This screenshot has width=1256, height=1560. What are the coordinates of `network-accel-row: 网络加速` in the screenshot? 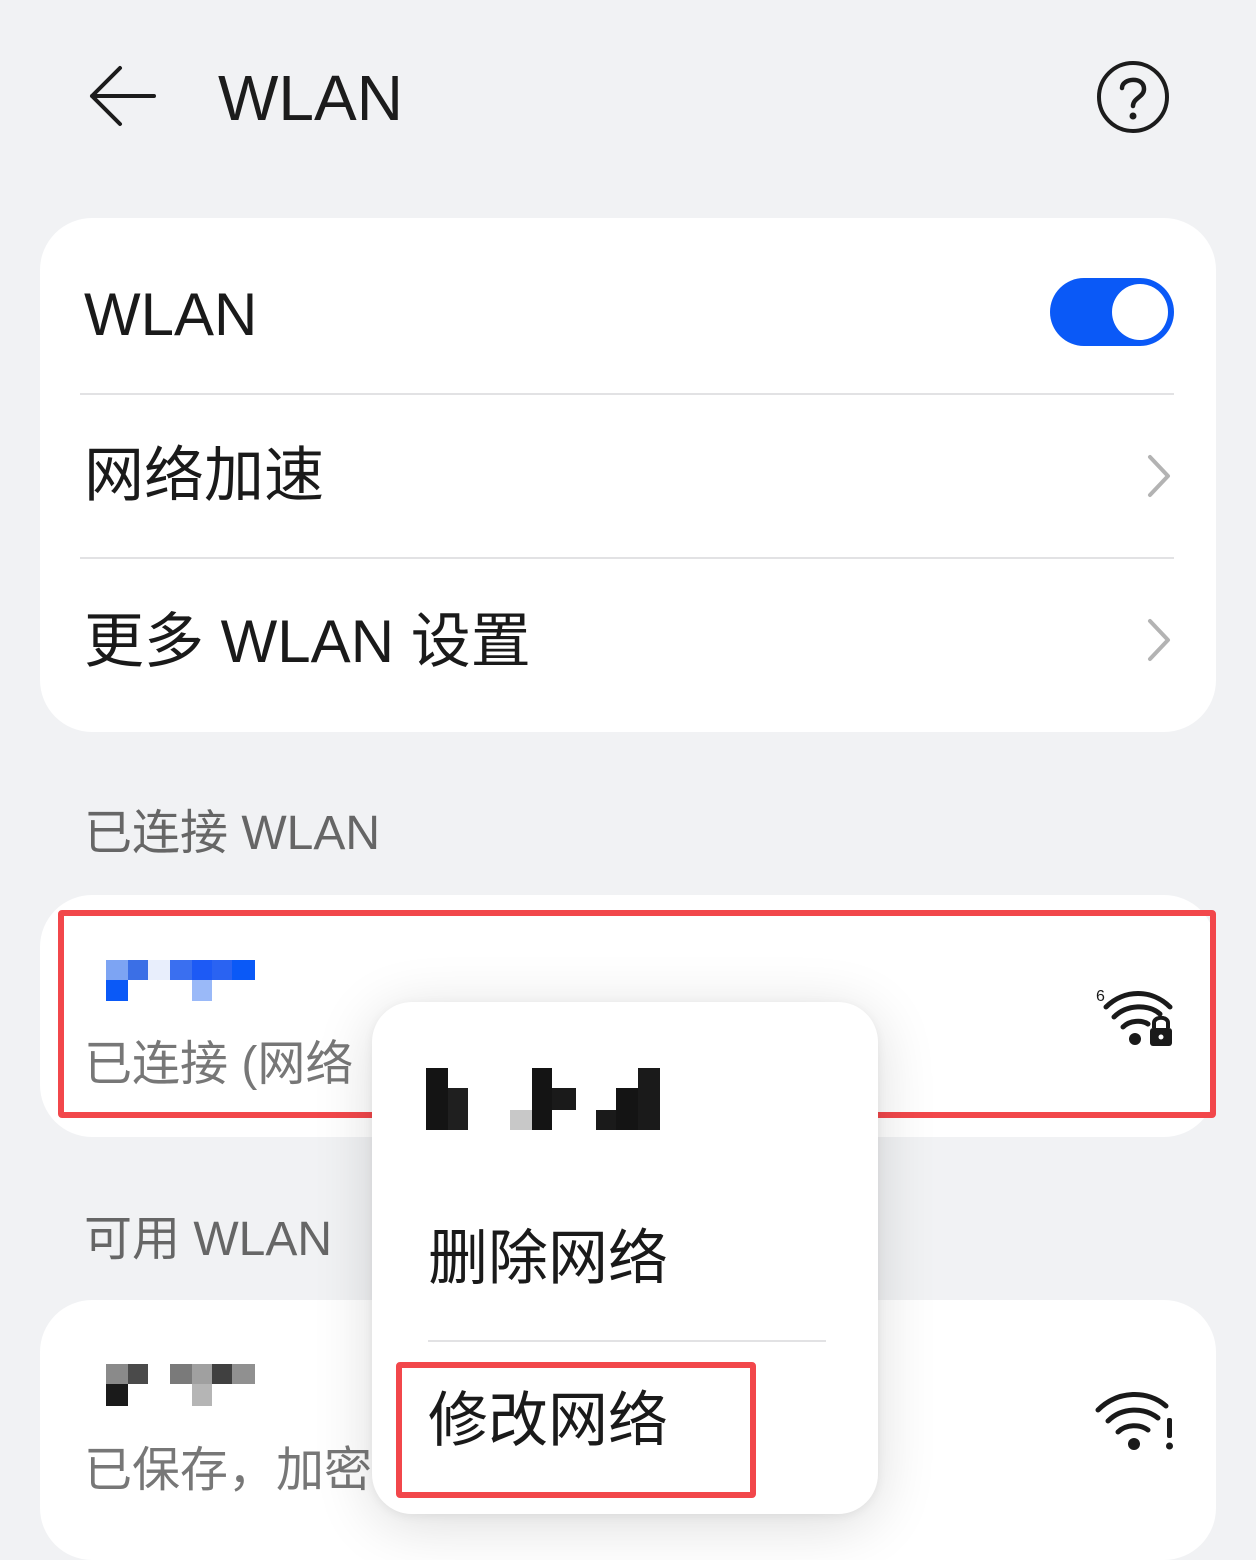 It's located at (628, 476).